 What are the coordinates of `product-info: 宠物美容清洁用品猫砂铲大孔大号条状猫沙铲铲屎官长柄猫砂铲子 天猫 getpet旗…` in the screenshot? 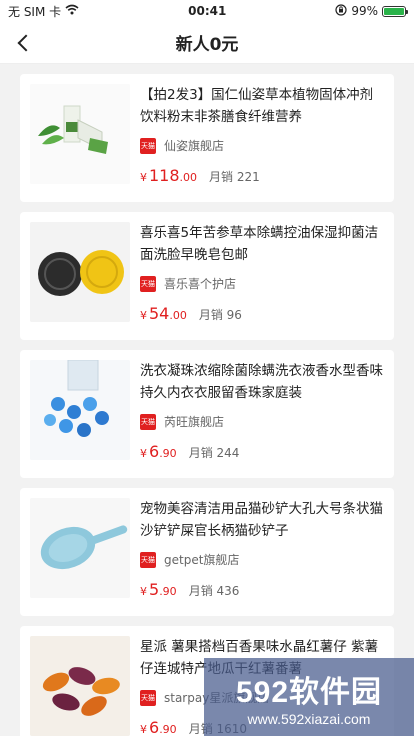 It's located at (262, 552).